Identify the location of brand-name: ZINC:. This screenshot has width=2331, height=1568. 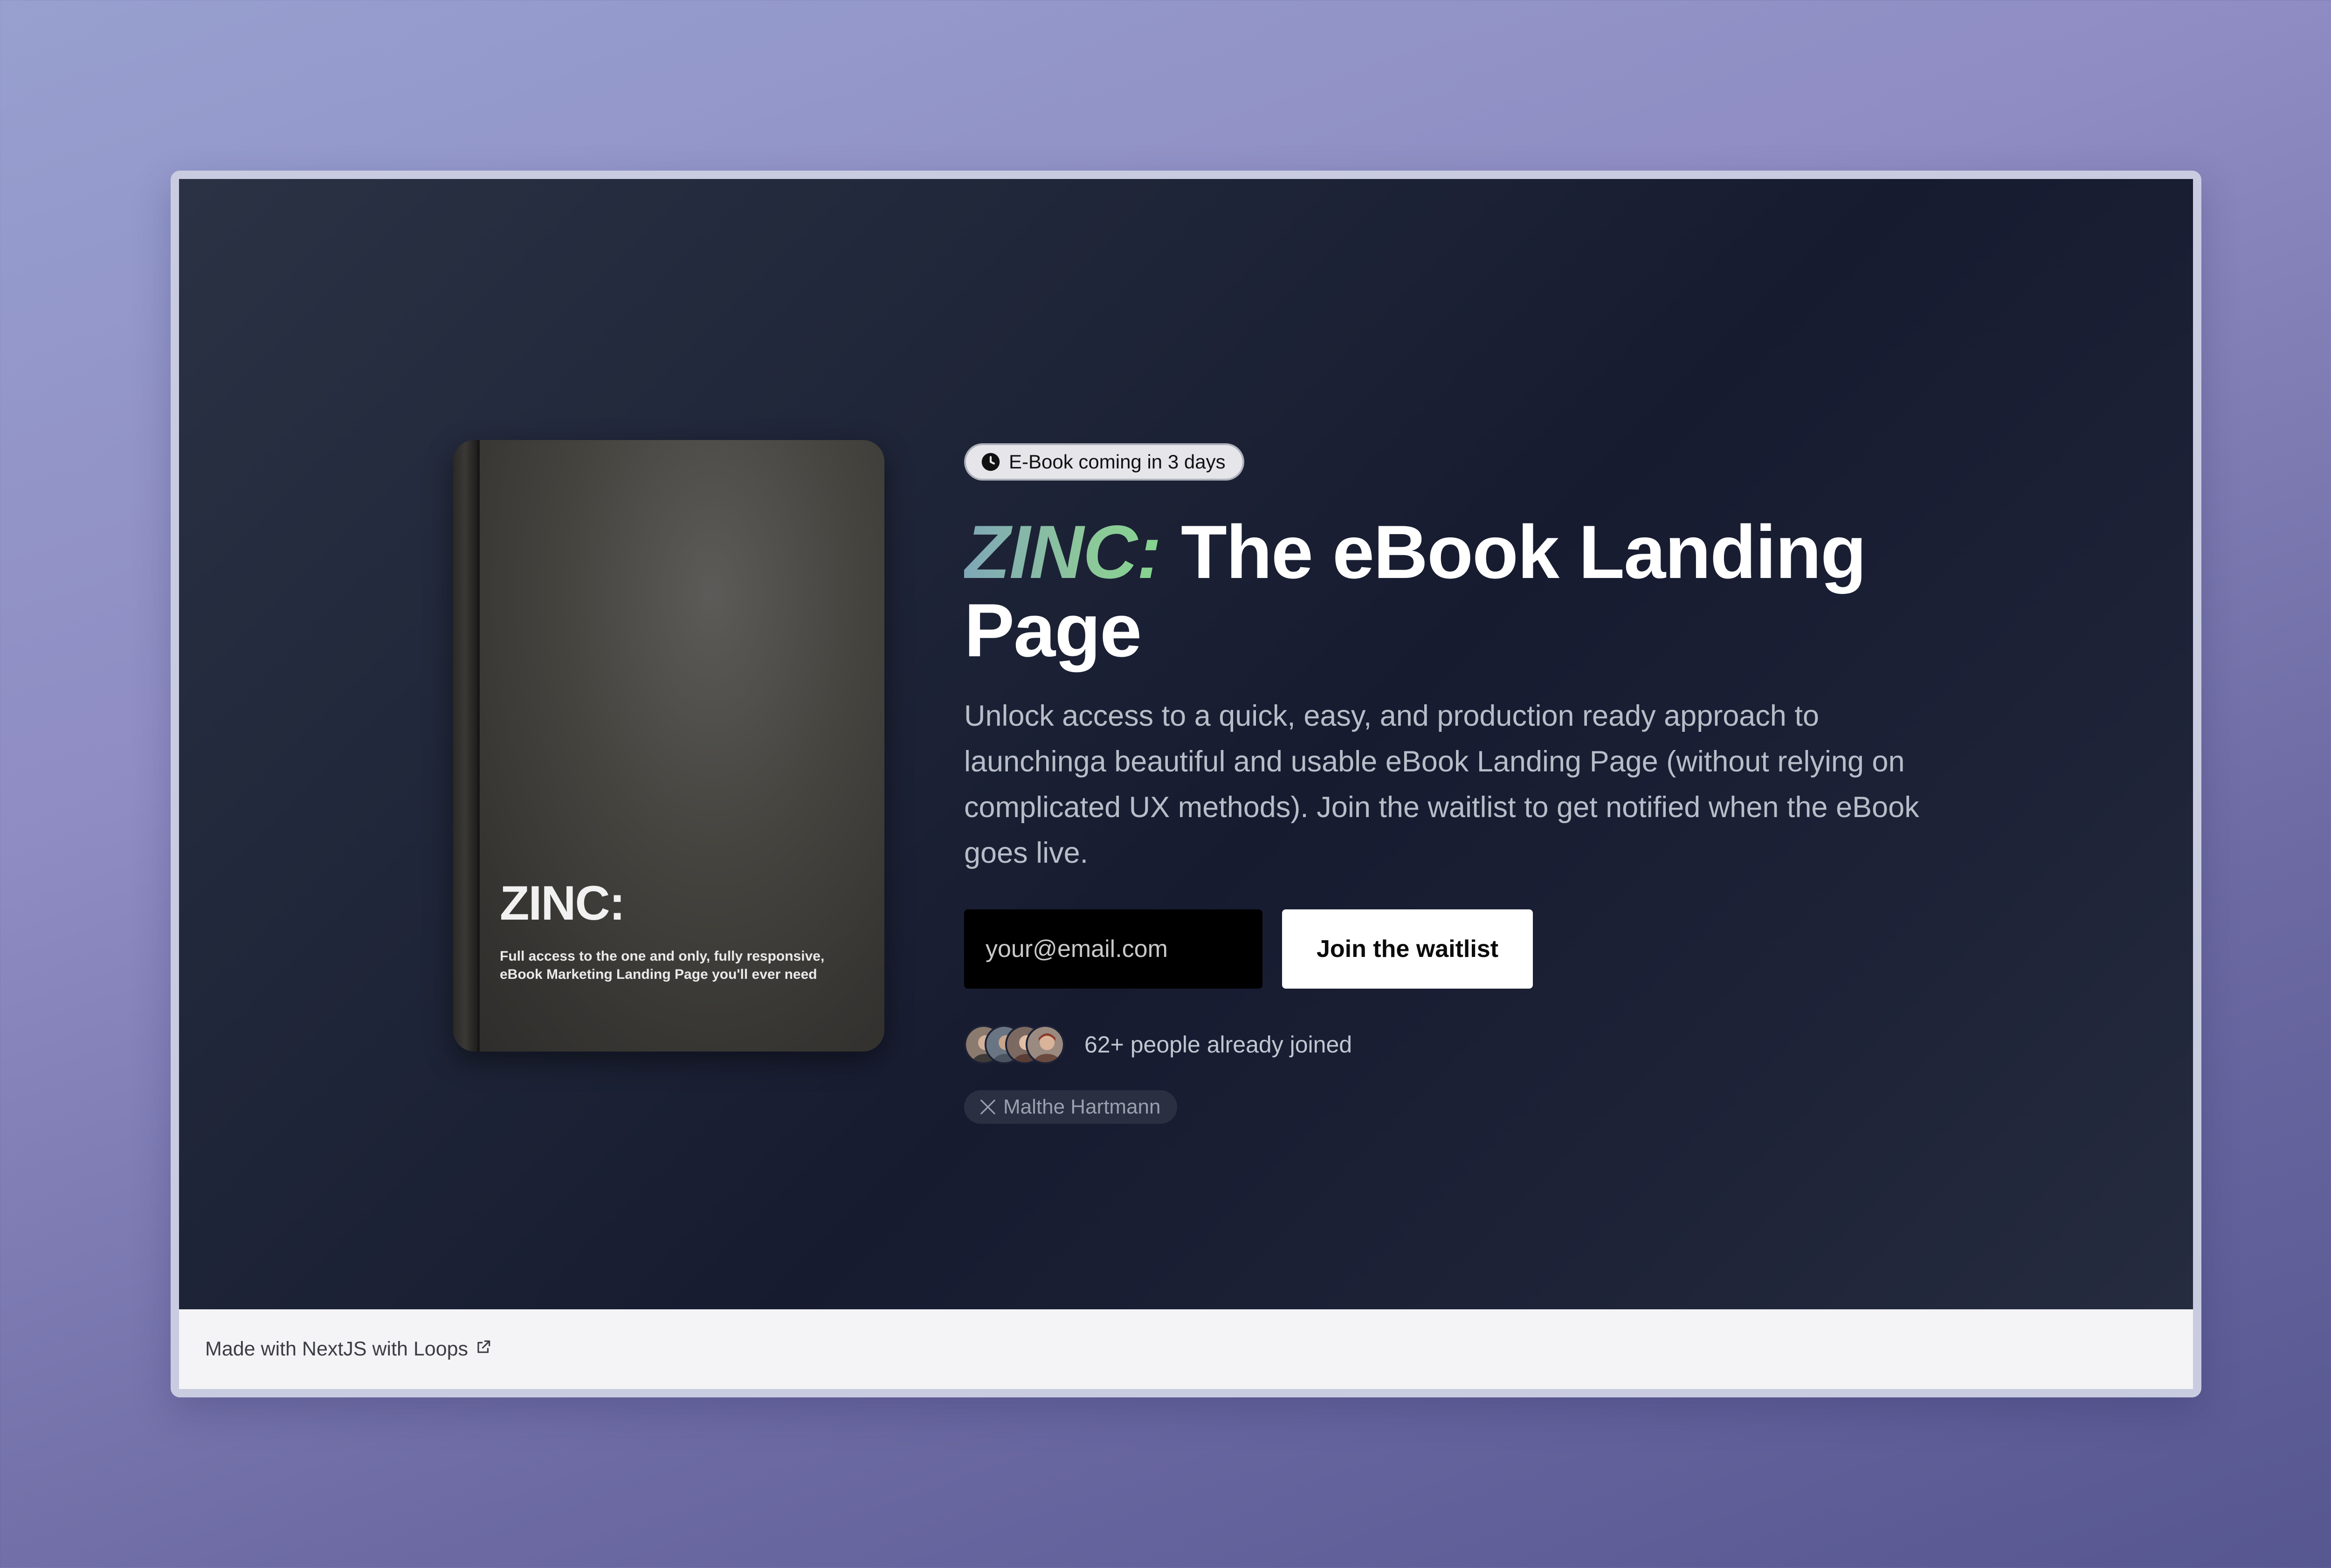
(1063, 552).